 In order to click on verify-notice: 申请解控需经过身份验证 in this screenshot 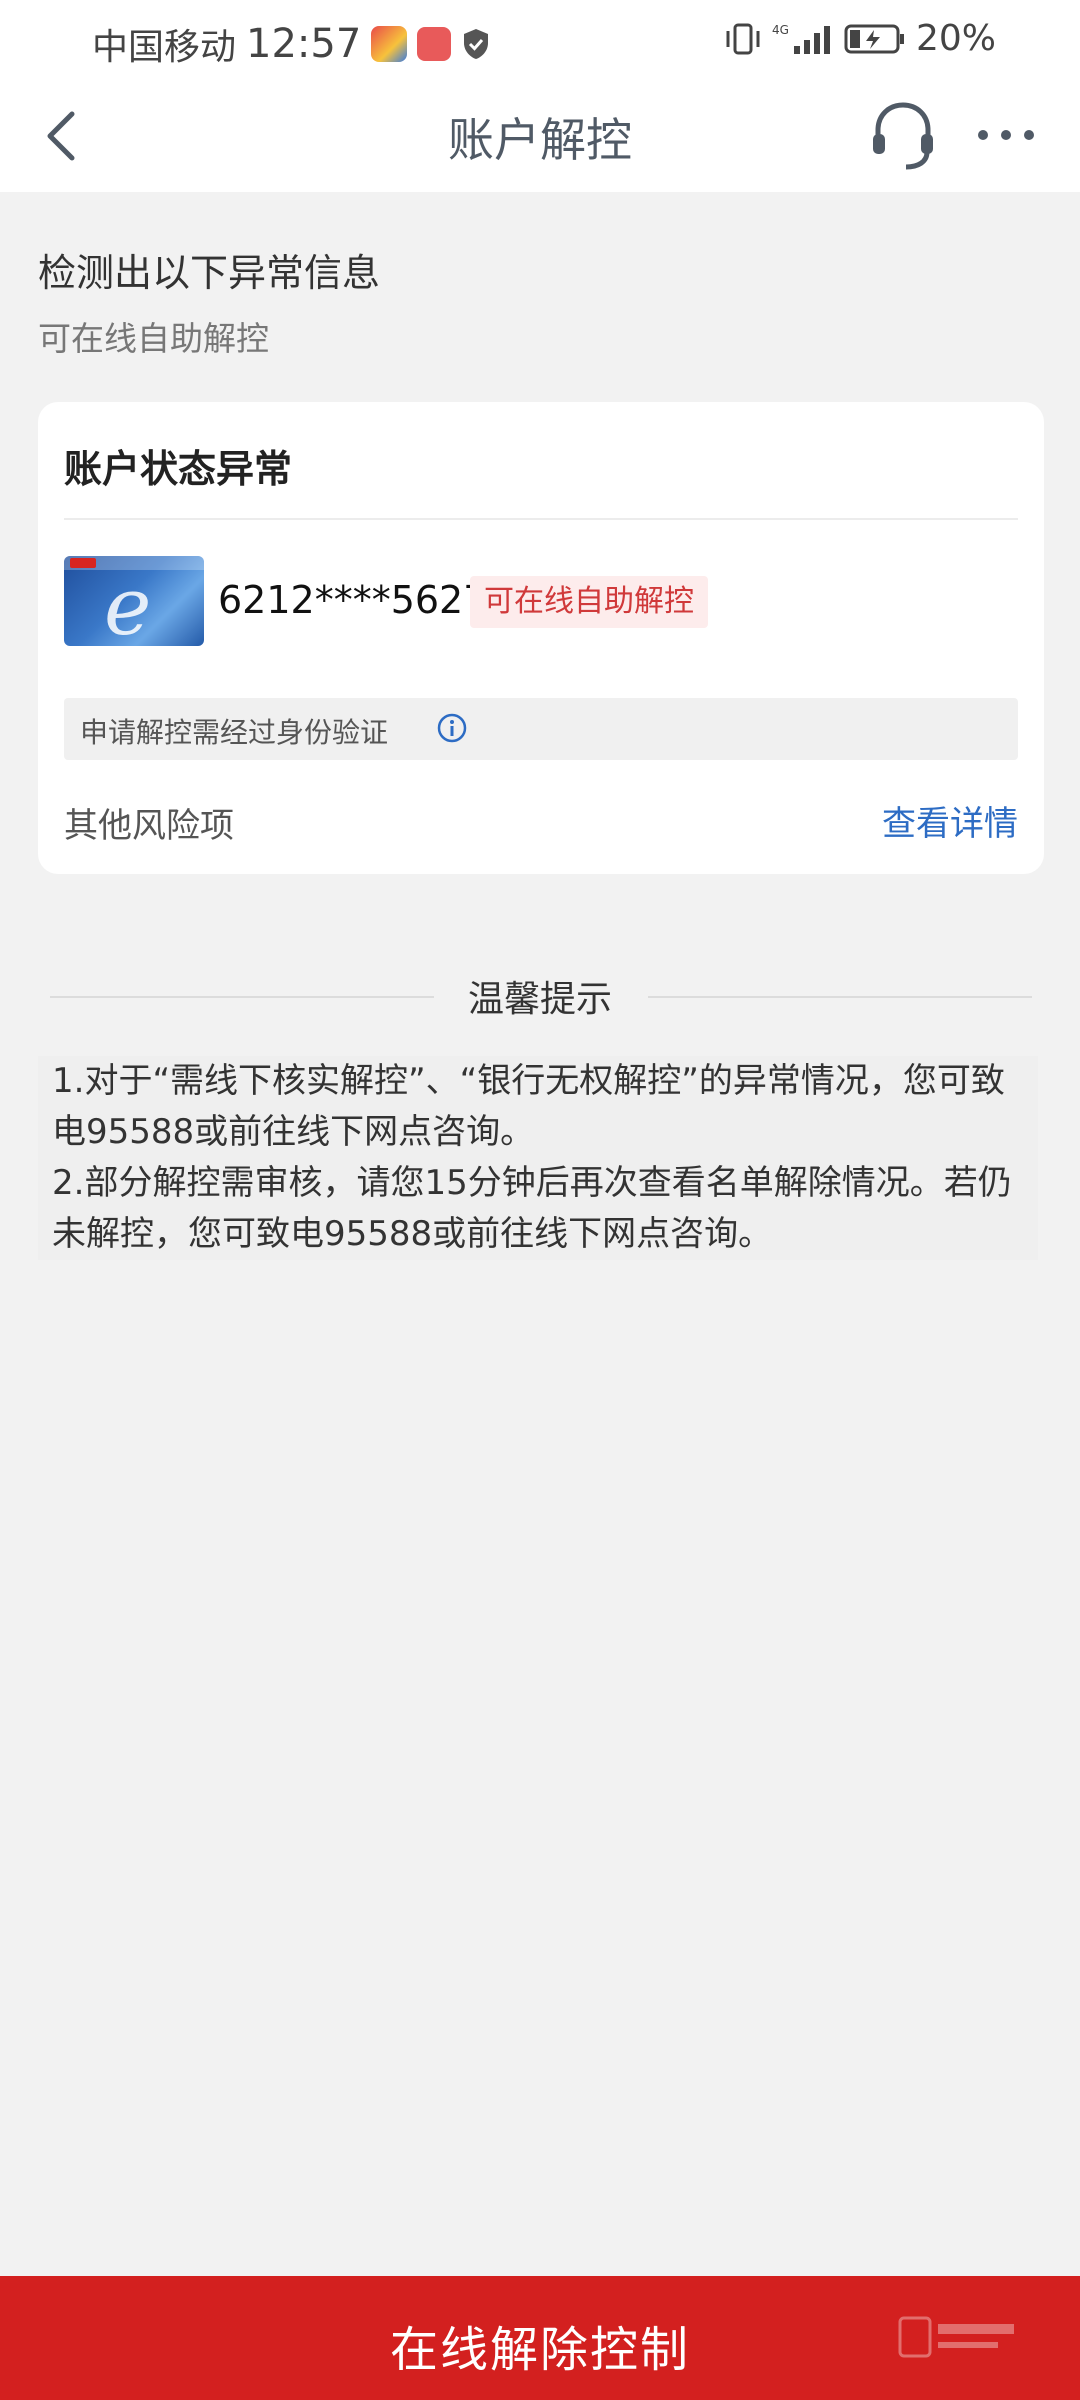, I will do `click(541, 729)`.